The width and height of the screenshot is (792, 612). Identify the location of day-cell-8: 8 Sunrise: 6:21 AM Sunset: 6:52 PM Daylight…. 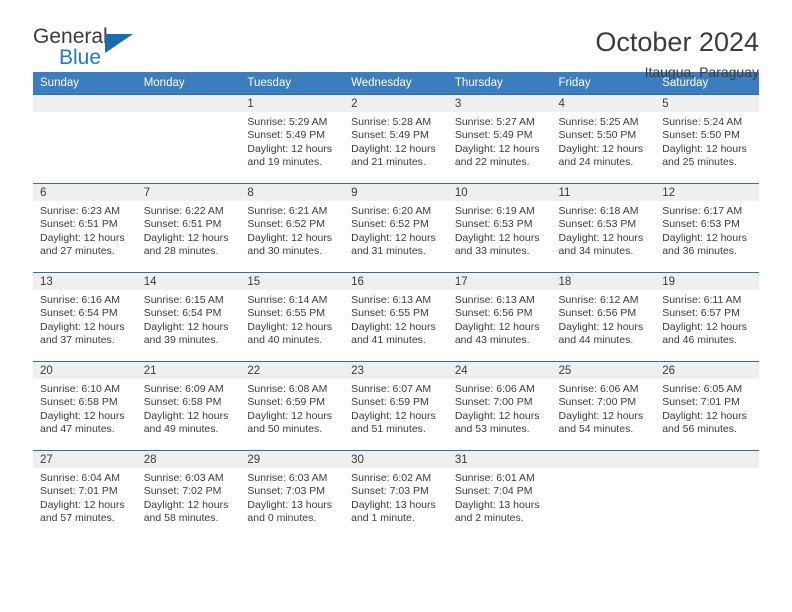
(292, 228).